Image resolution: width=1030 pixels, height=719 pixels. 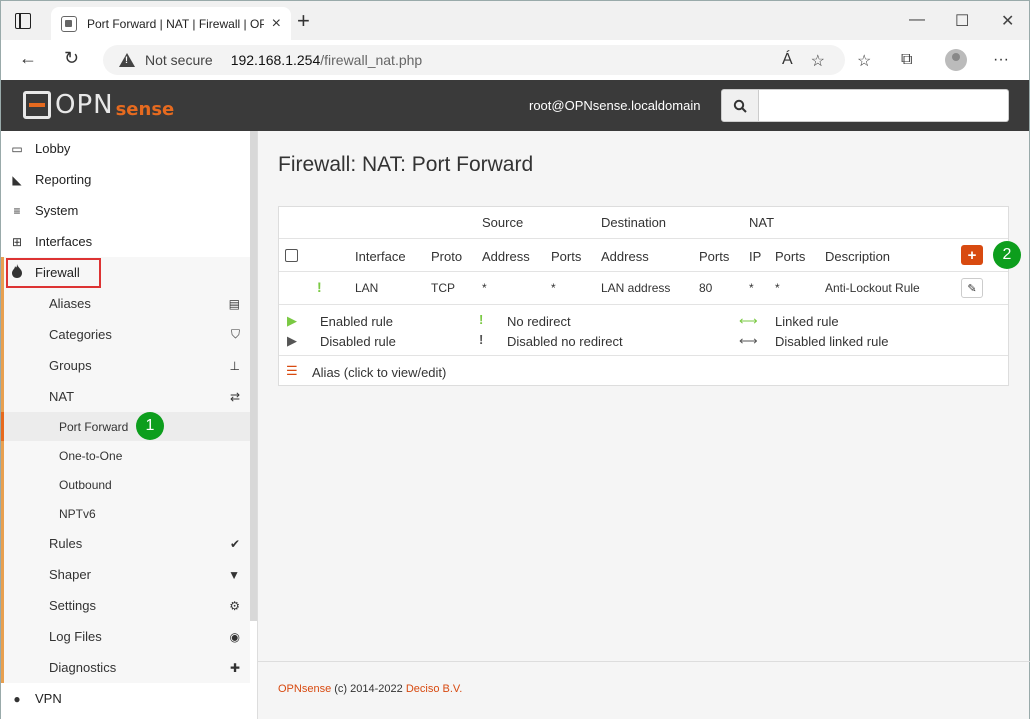 What do you see at coordinates (125, 426) in the screenshot?
I see `sidebar-item-port-forward: Port Forward` at bounding box center [125, 426].